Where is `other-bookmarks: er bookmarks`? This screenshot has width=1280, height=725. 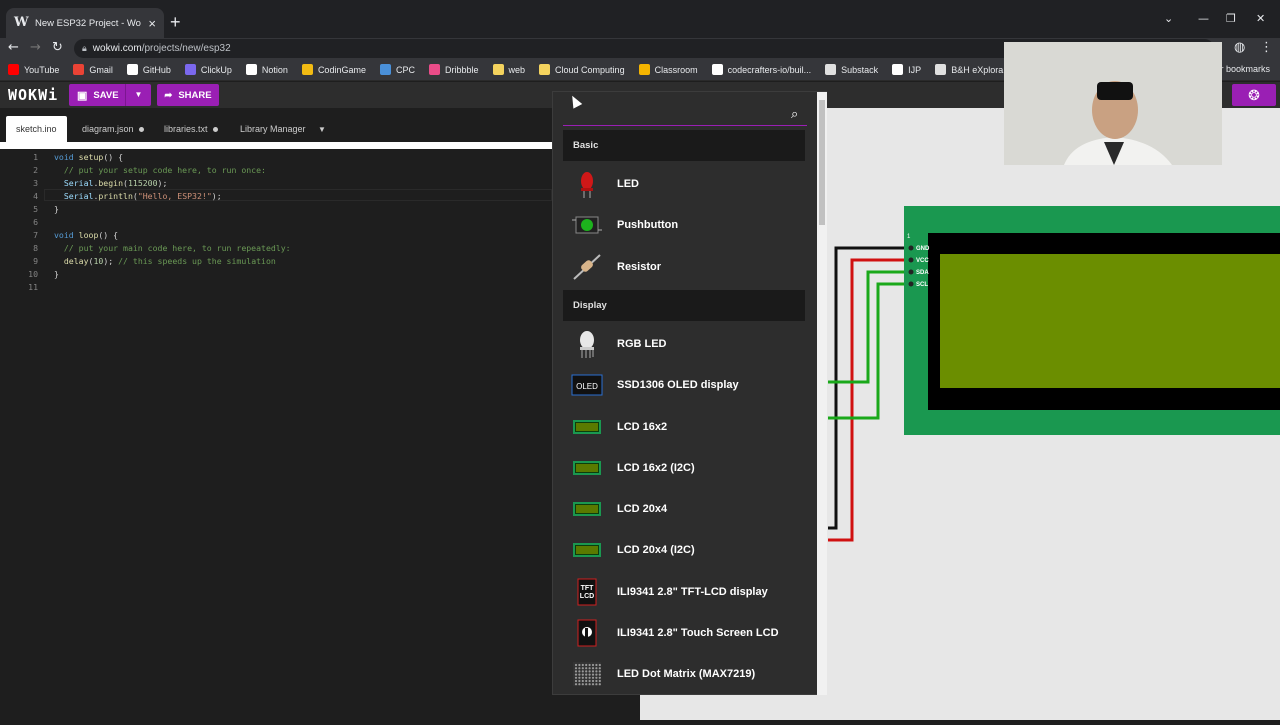 other-bookmarks: er bookmarks is located at coordinates (1242, 69).